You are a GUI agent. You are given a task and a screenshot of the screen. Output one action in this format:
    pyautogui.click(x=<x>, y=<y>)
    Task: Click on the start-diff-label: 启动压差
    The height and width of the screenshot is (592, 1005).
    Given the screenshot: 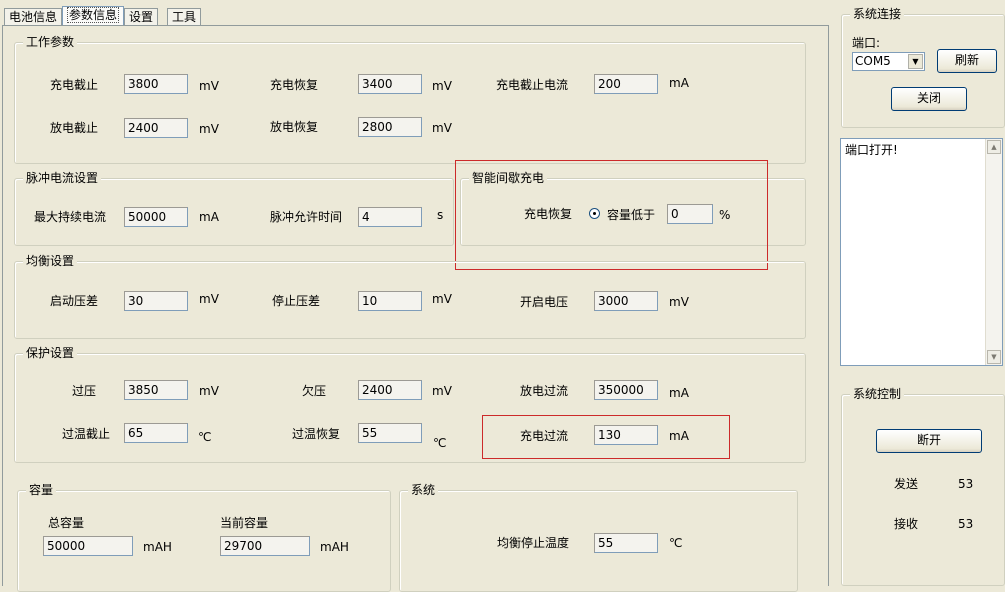 What is the action you would take?
    pyautogui.click(x=74, y=301)
    